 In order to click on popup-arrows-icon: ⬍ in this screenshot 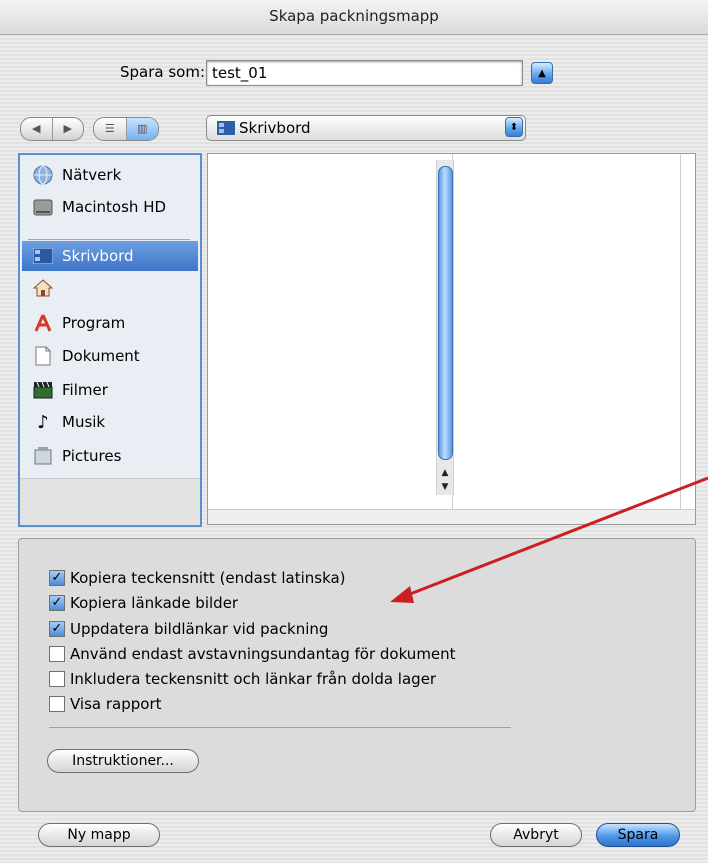, I will do `click(514, 127)`.